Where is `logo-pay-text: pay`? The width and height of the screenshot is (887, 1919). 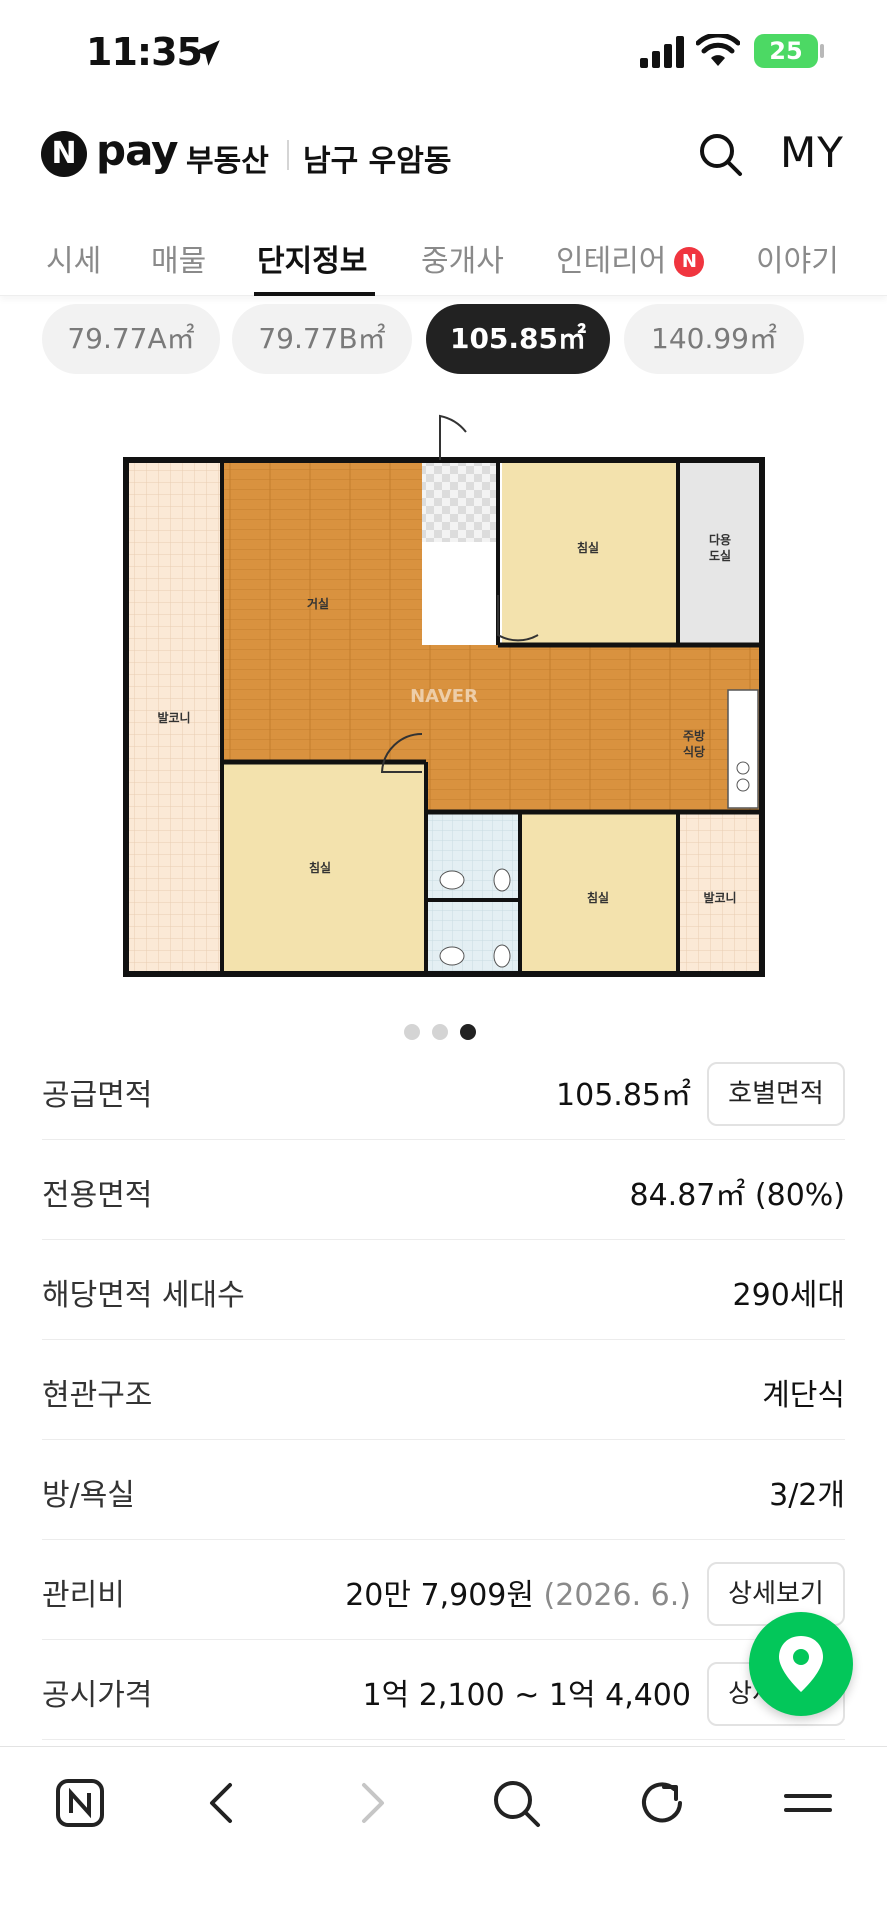 logo-pay-text: pay is located at coordinates (137, 150).